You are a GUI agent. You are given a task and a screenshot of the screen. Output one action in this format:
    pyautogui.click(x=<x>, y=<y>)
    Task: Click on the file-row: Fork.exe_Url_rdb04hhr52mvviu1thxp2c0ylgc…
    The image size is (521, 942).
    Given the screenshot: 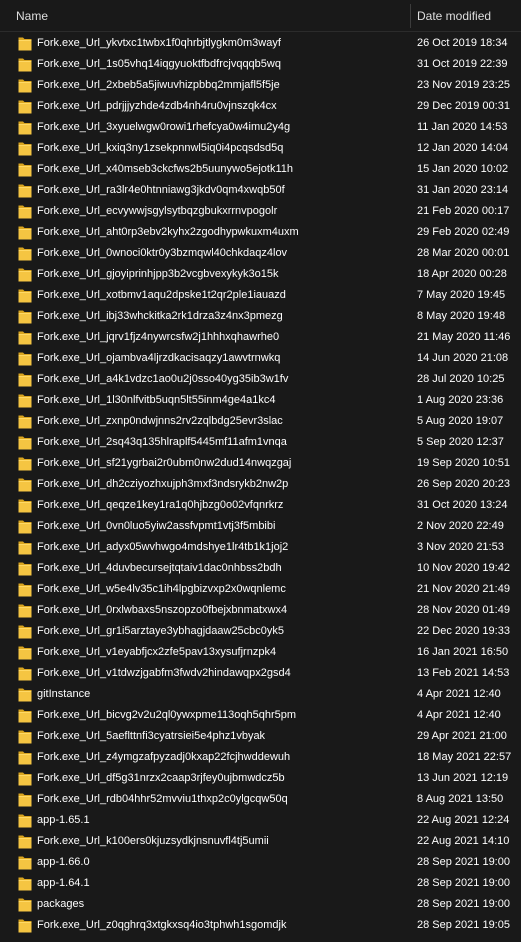 What is the action you would take?
    pyautogui.click(x=260, y=799)
    